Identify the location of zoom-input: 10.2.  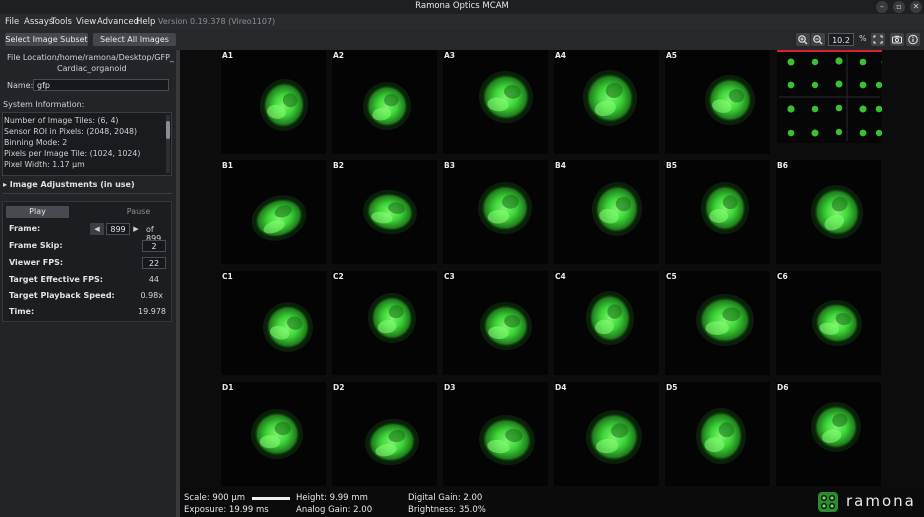
(841, 39).